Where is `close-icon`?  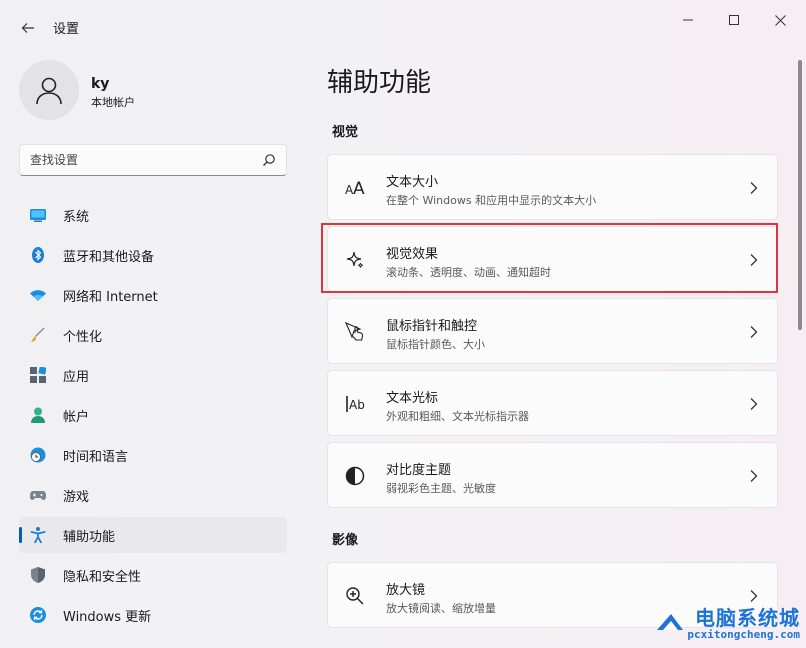 close-icon is located at coordinates (780, 20).